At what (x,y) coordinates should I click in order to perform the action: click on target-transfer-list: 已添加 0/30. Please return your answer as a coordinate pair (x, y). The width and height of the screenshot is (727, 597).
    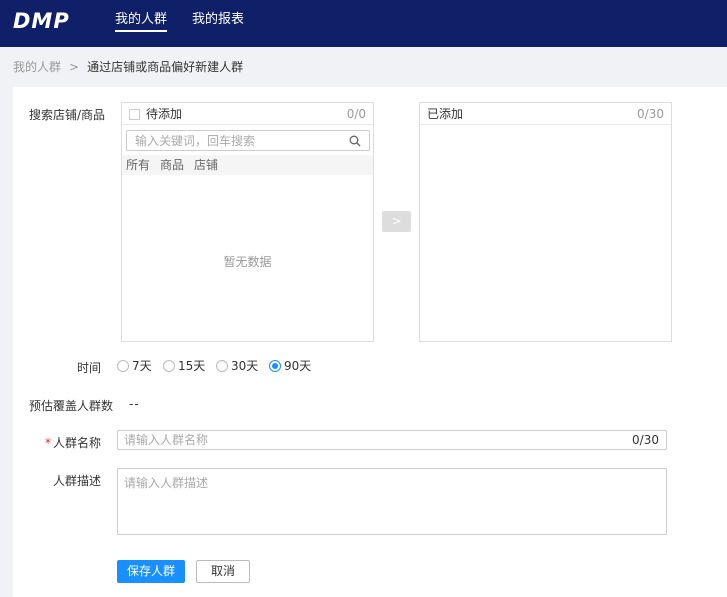
    Looking at the image, I should click on (545, 222).